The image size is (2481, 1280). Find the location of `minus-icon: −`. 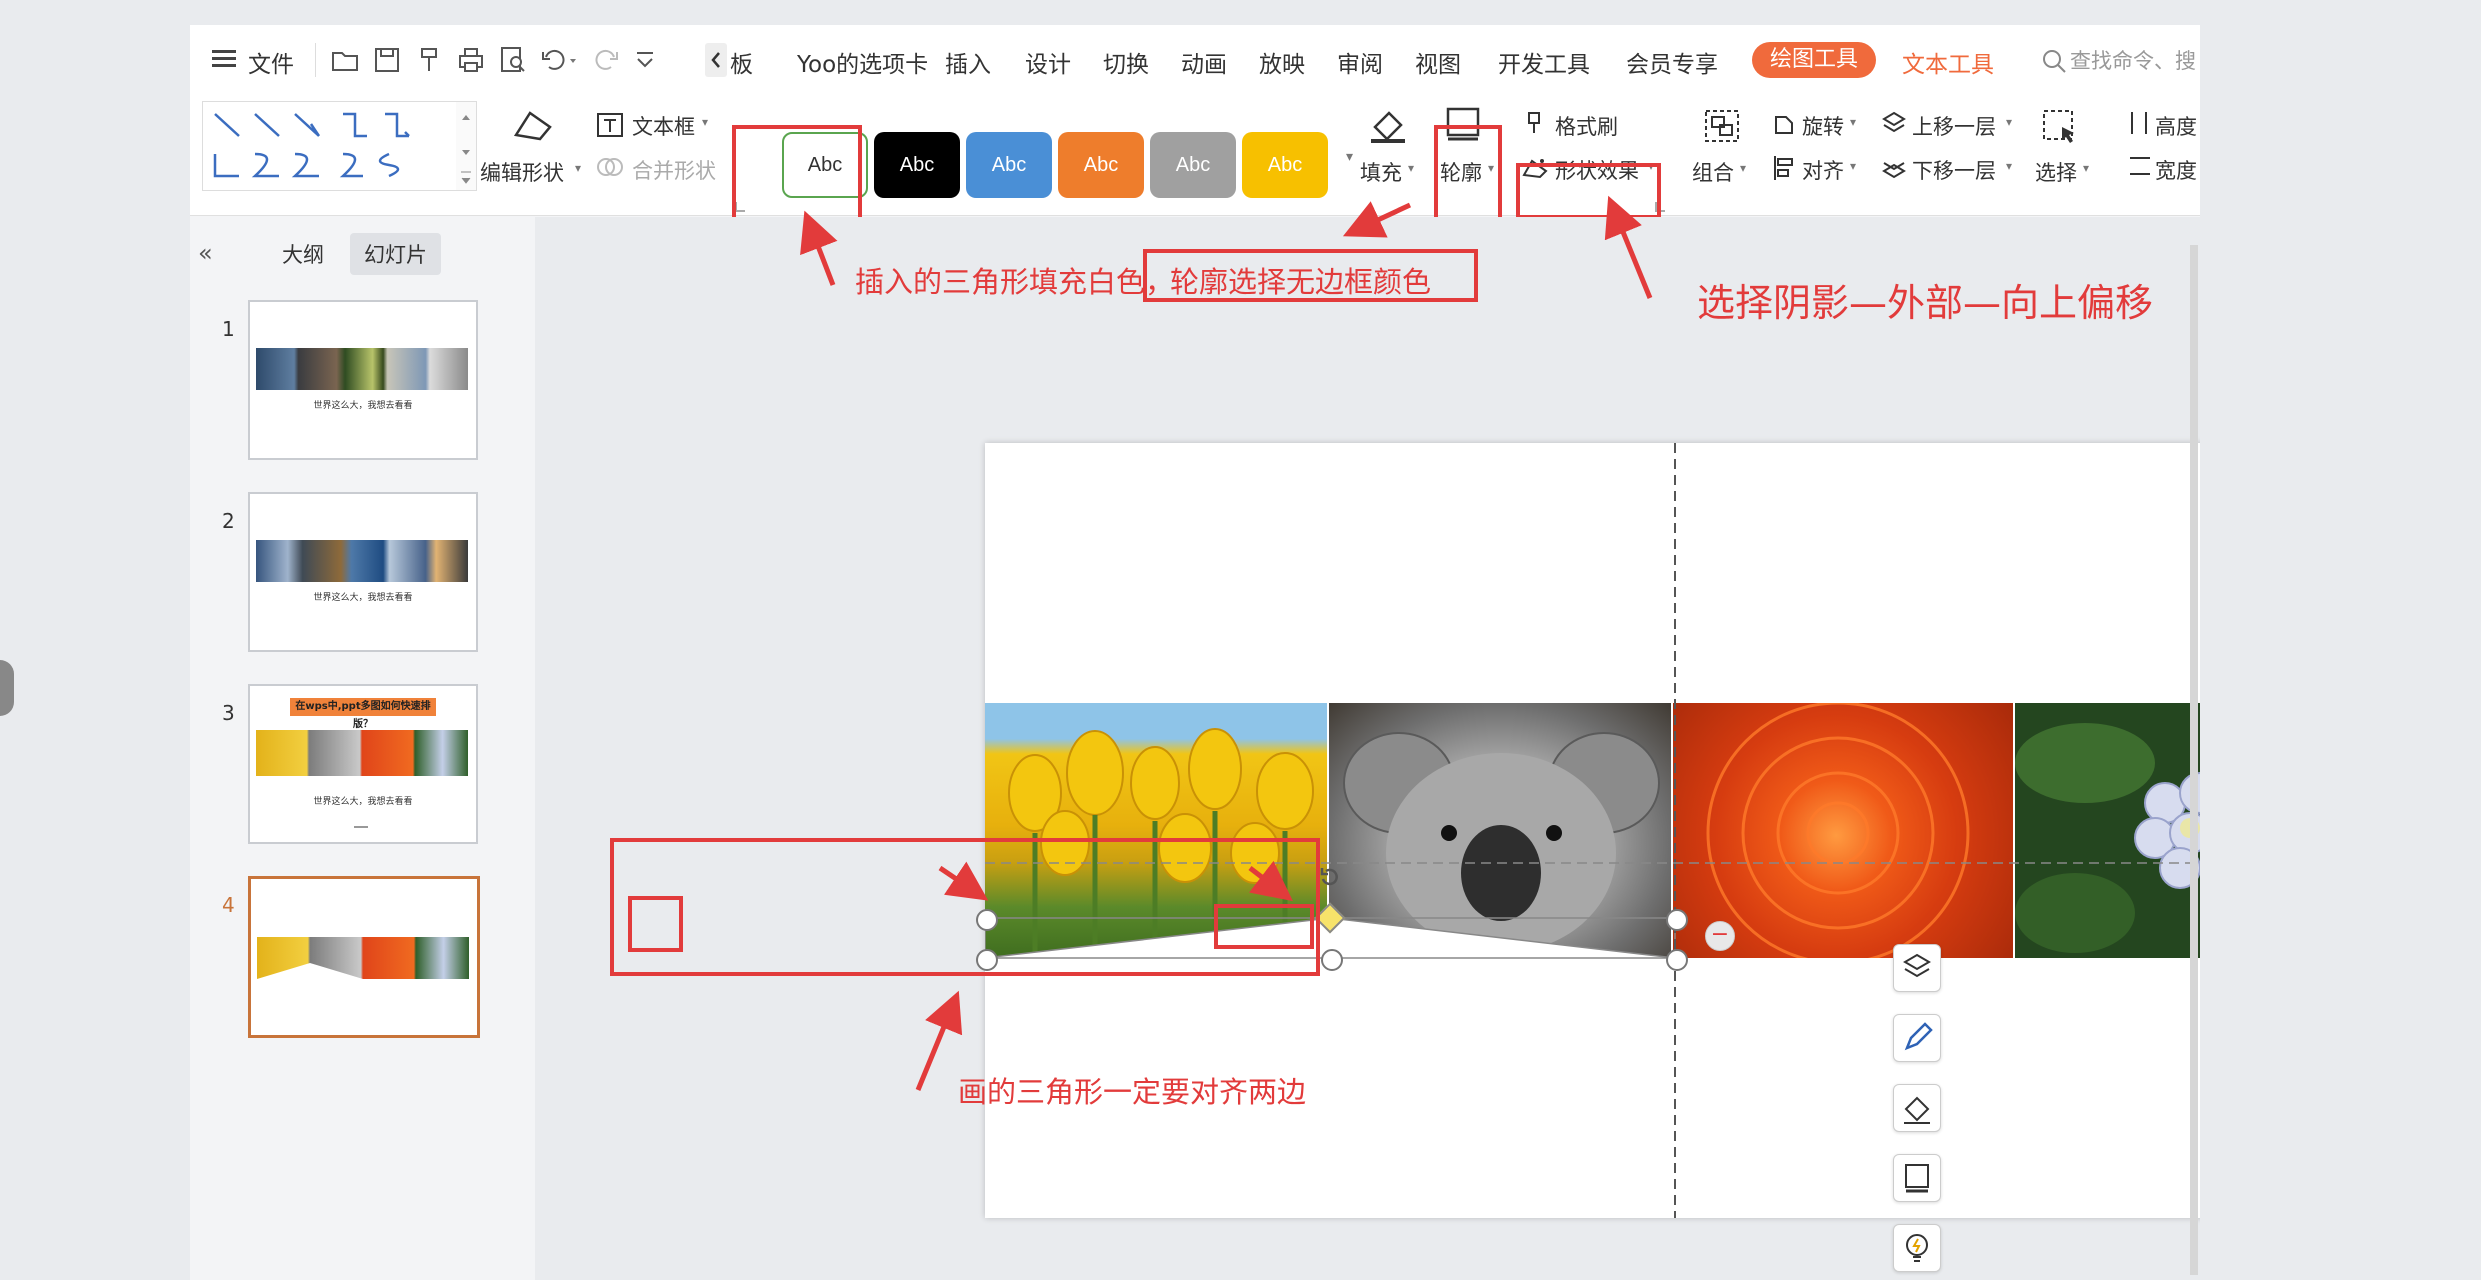

minus-icon: − is located at coordinates (1720, 936).